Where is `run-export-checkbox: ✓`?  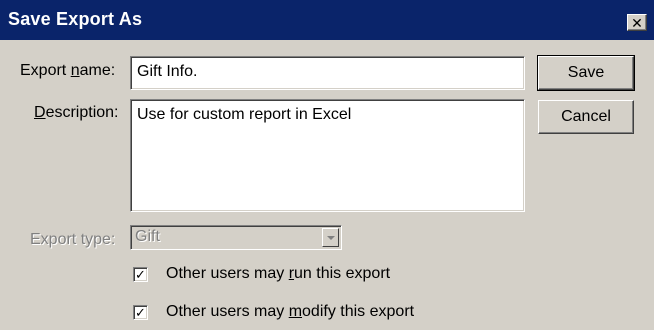
run-export-checkbox: ✓ is located at coordinates (140, 274).